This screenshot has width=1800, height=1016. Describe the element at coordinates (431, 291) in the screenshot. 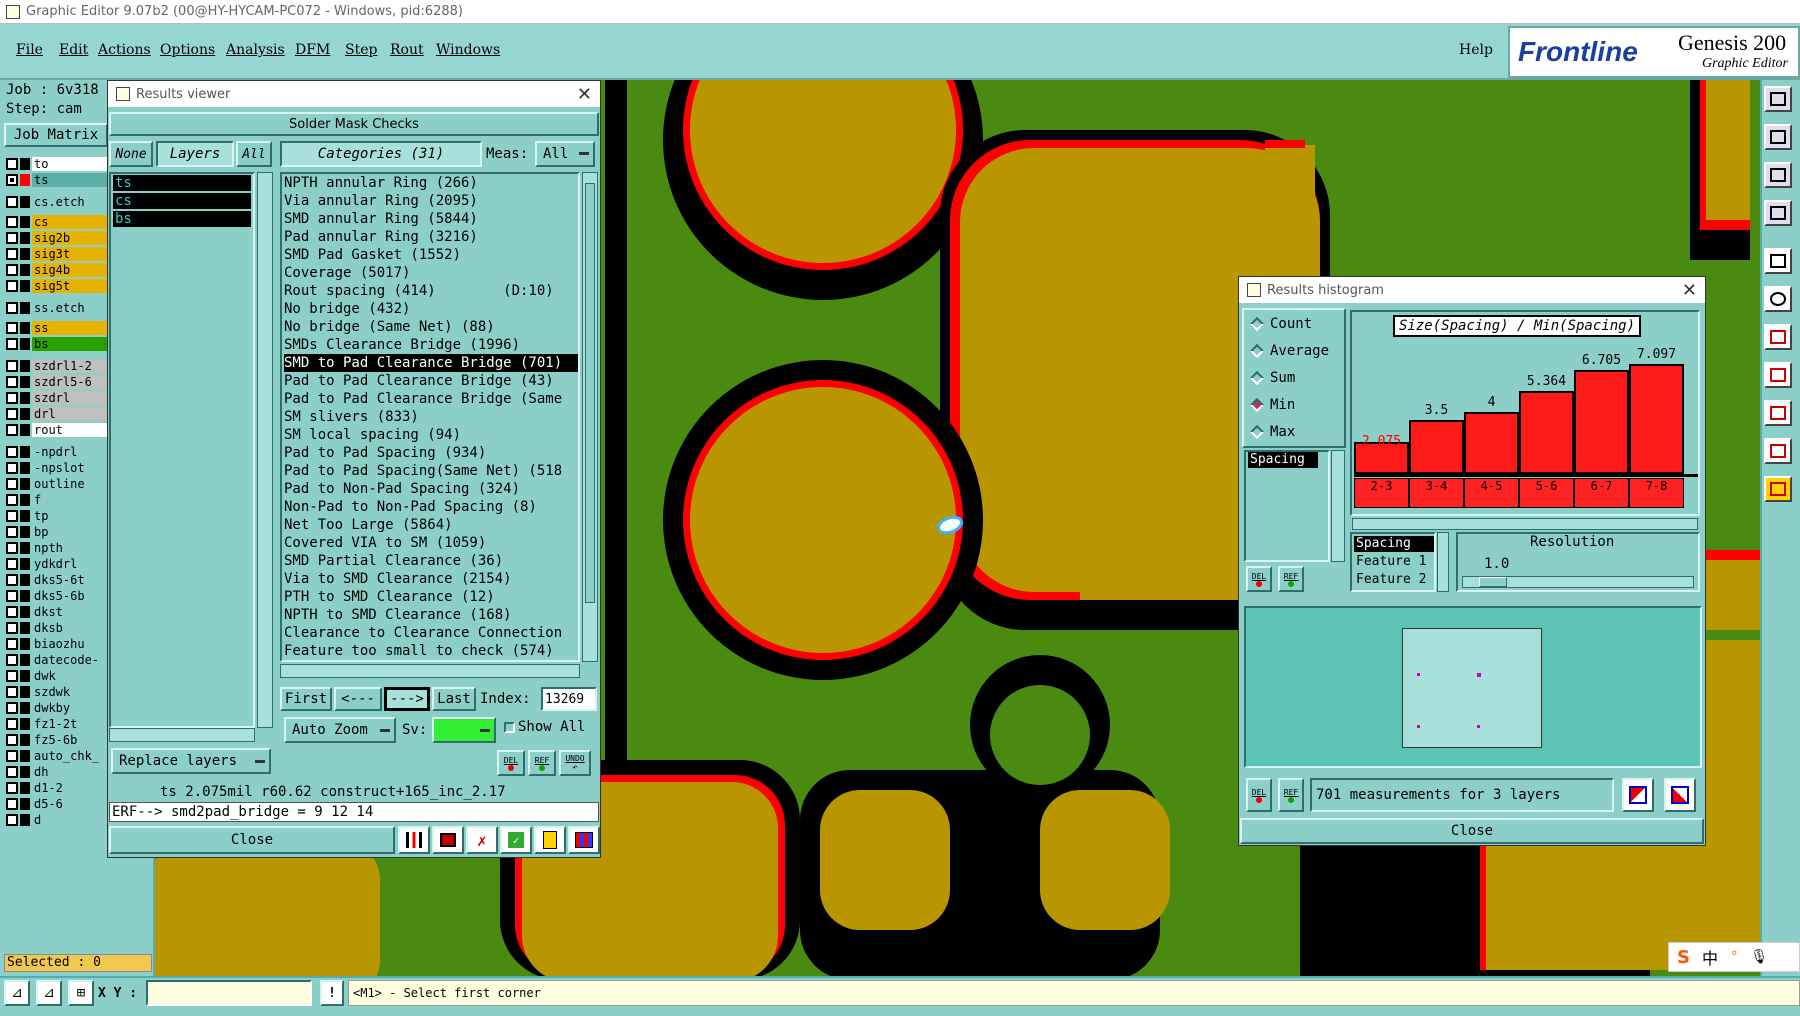

I see `category-item: Rout spacing (414) (D:10)` at that location.